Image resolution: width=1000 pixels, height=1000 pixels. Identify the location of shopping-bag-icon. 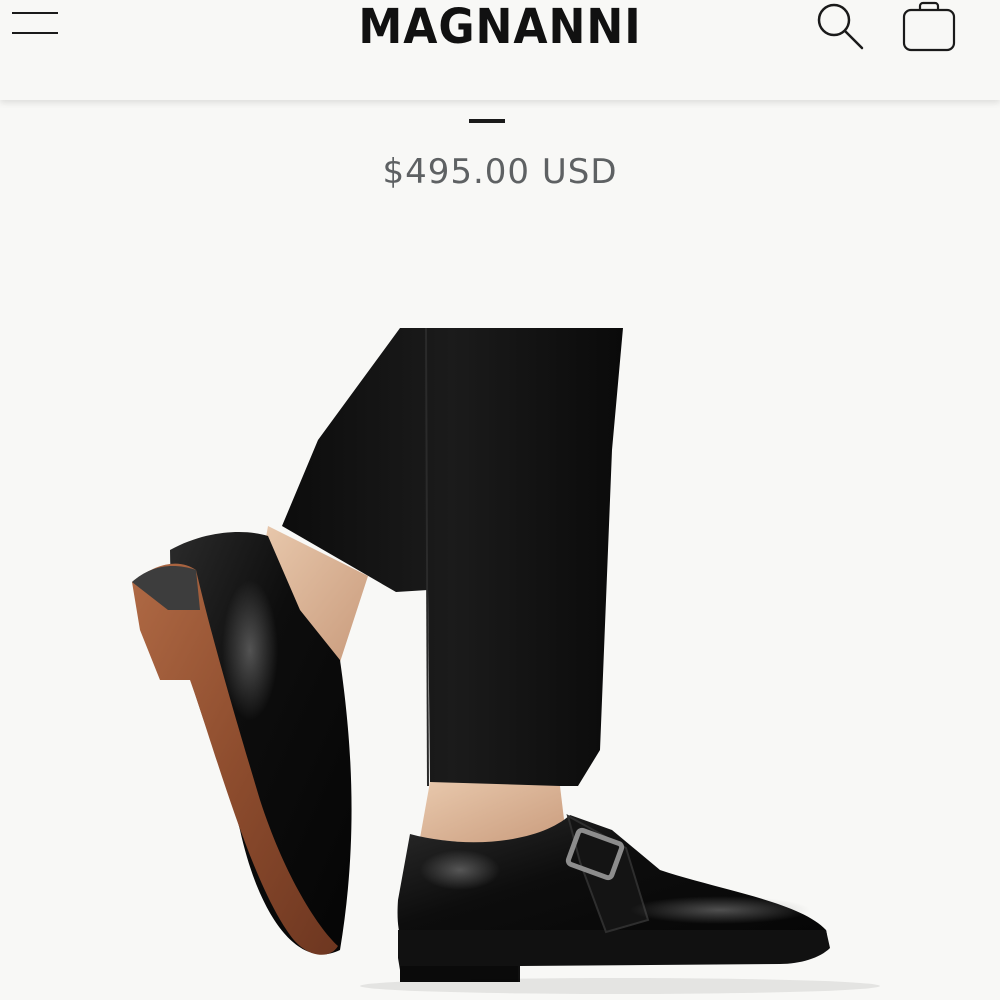
(929, 26).